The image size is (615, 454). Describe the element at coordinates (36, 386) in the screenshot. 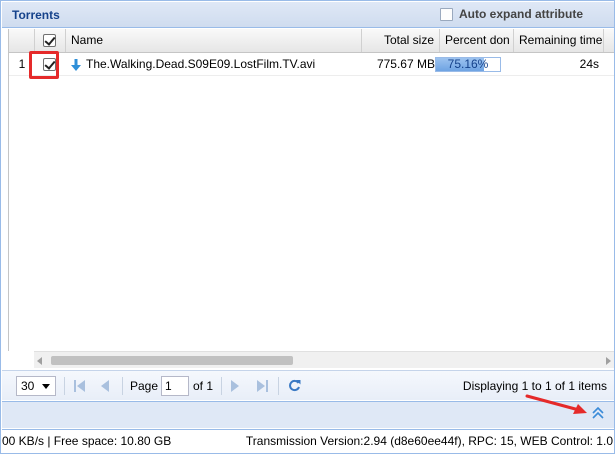

I see `page-size-select: 30` at that location.